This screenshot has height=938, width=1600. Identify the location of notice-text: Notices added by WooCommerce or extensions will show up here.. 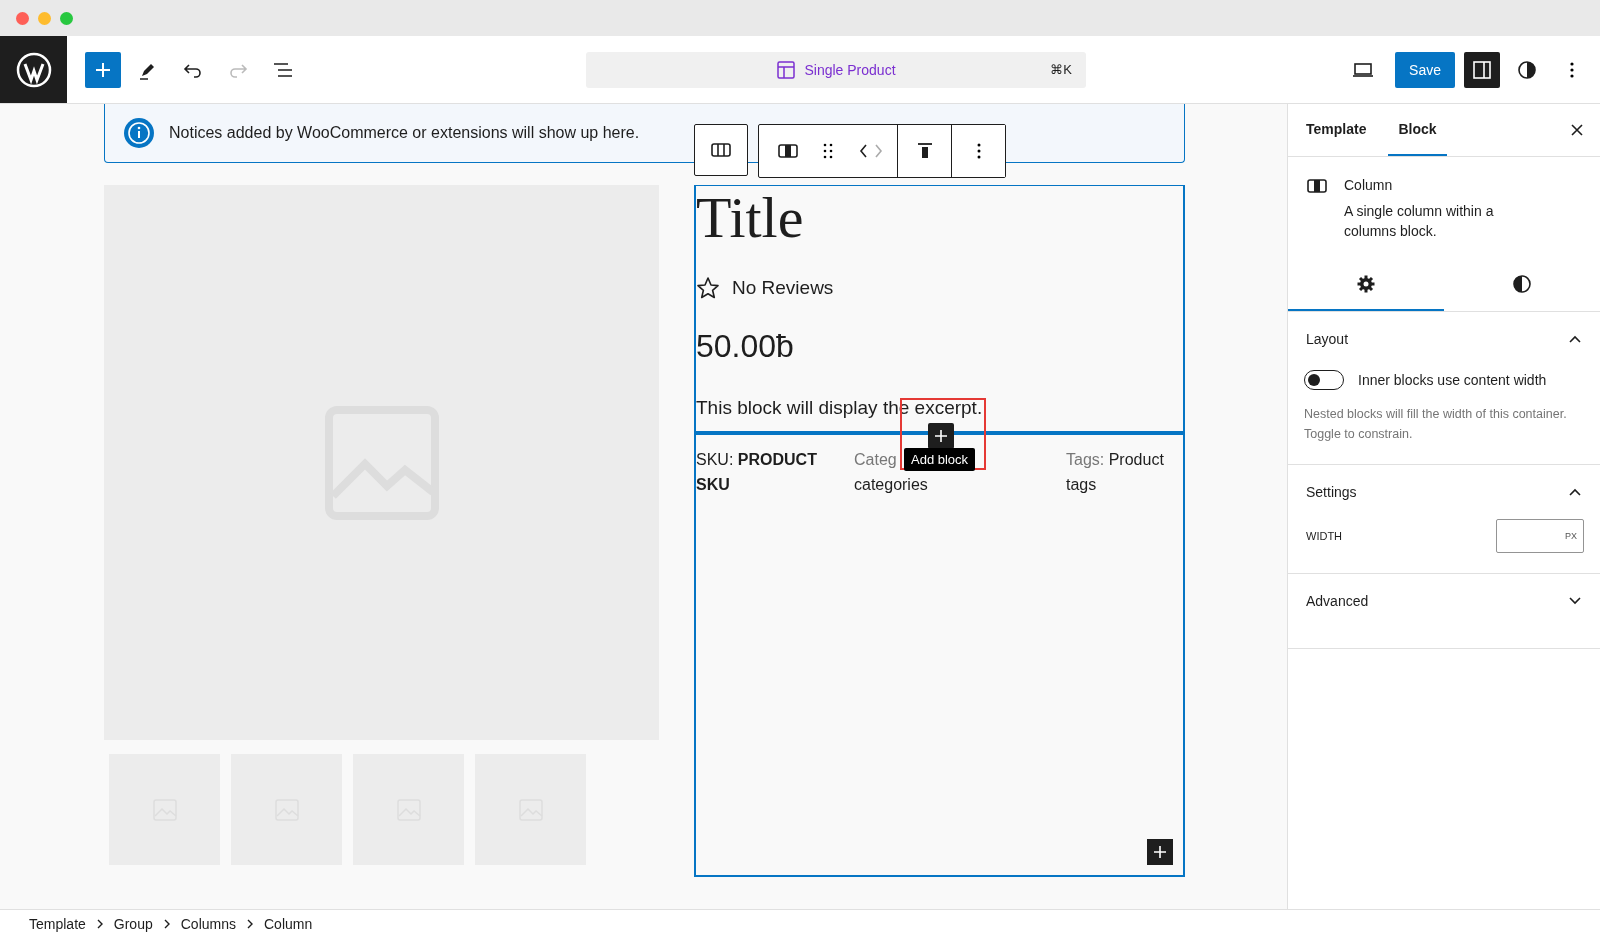
(404, 133).